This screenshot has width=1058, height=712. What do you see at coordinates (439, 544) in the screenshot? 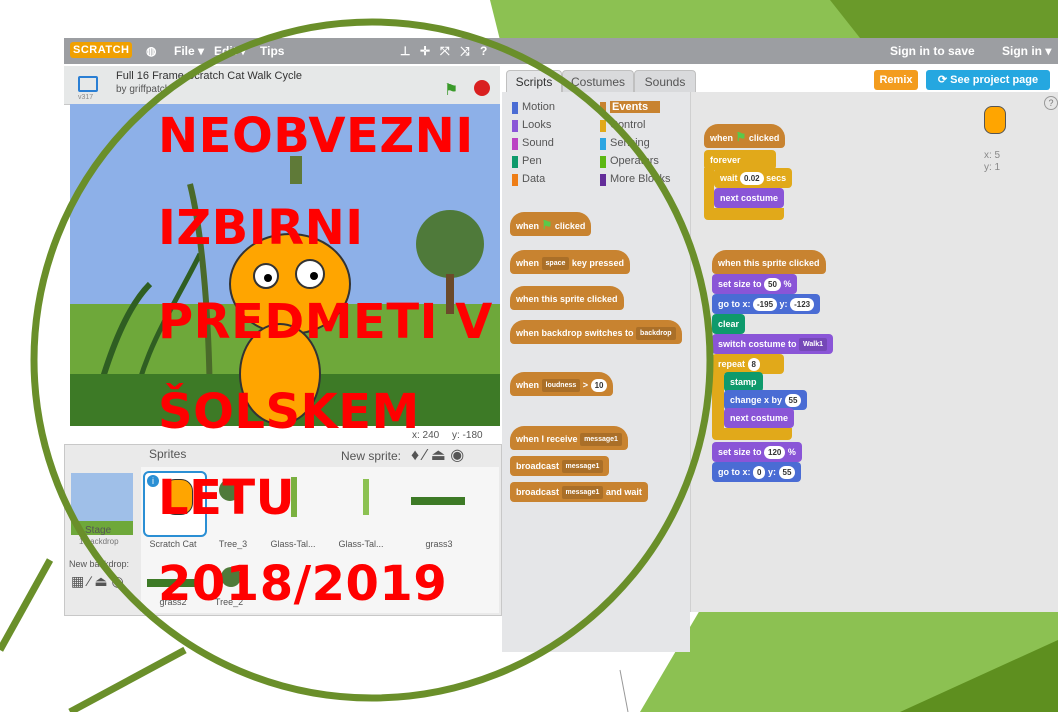
I see `sprite-label: grass3` at bounding box center [439, 544].